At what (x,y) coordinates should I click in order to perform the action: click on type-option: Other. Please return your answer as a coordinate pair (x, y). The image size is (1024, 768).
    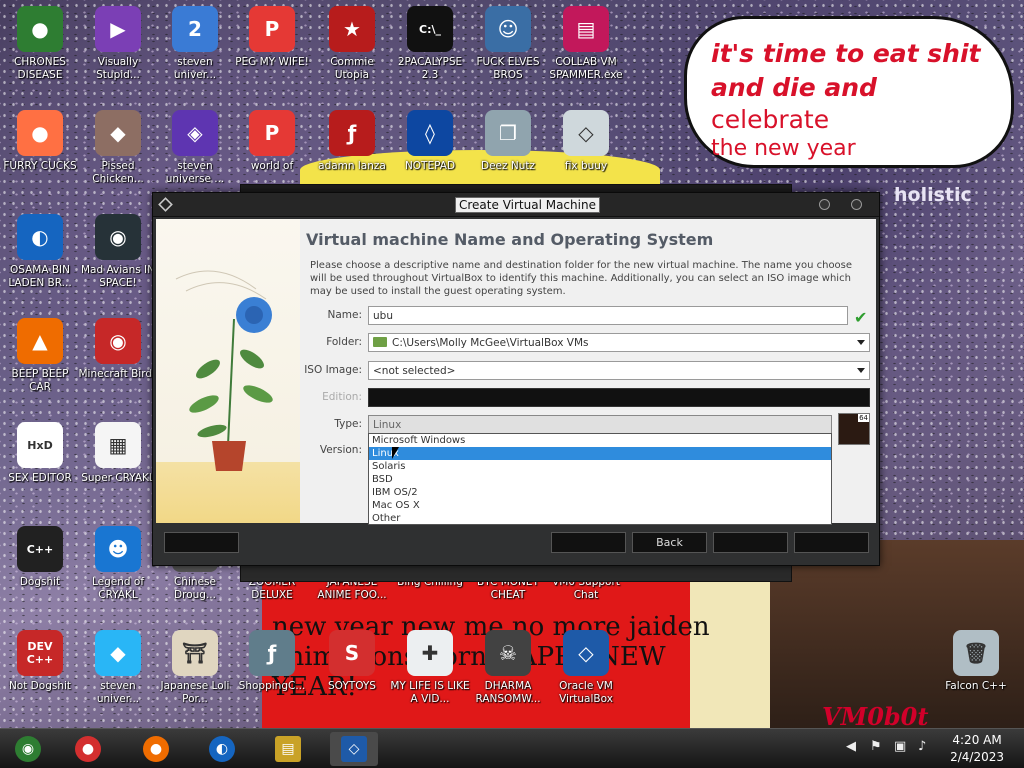
    Looking at the image, I should click on (600, 518).